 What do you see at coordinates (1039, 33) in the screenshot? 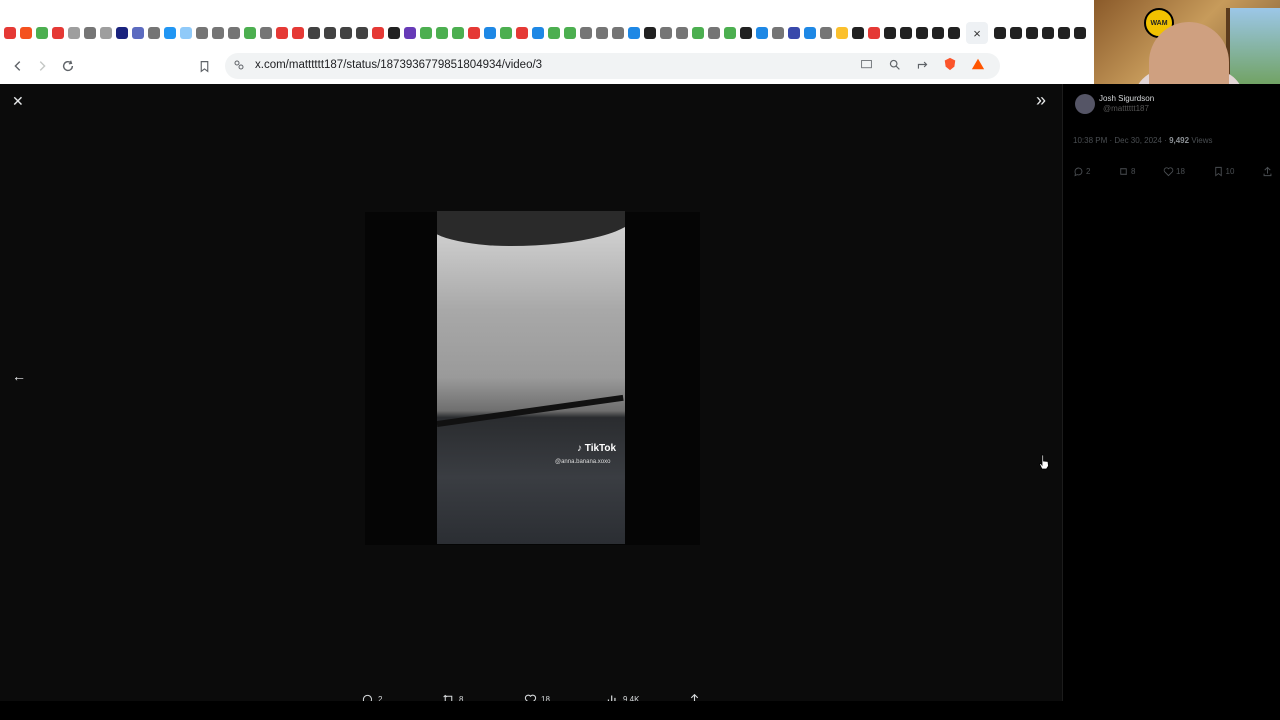
I see `tab-strip-right` at bounding box center [1039, 33].